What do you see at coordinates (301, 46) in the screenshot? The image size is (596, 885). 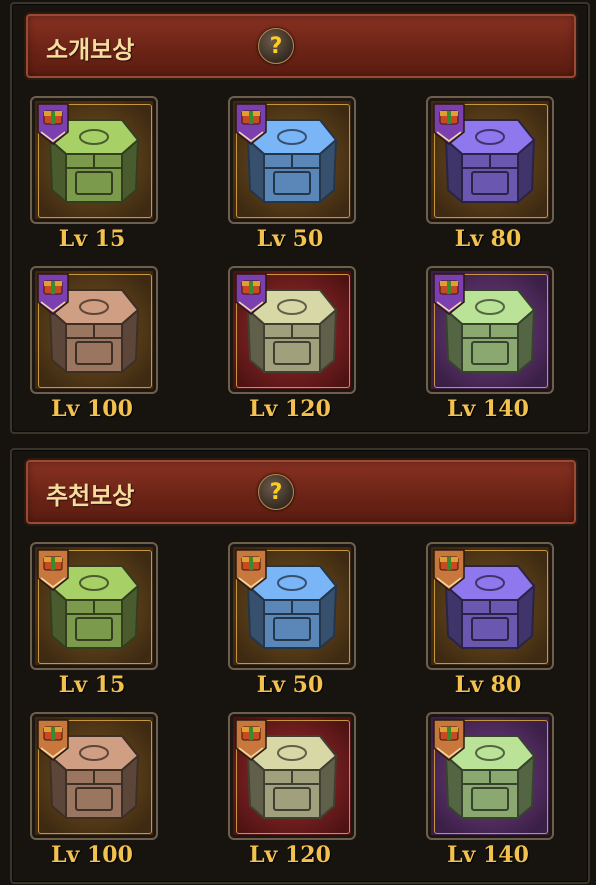 I see `section-header: 소개보상 ?` at bounding box center [301, 46].